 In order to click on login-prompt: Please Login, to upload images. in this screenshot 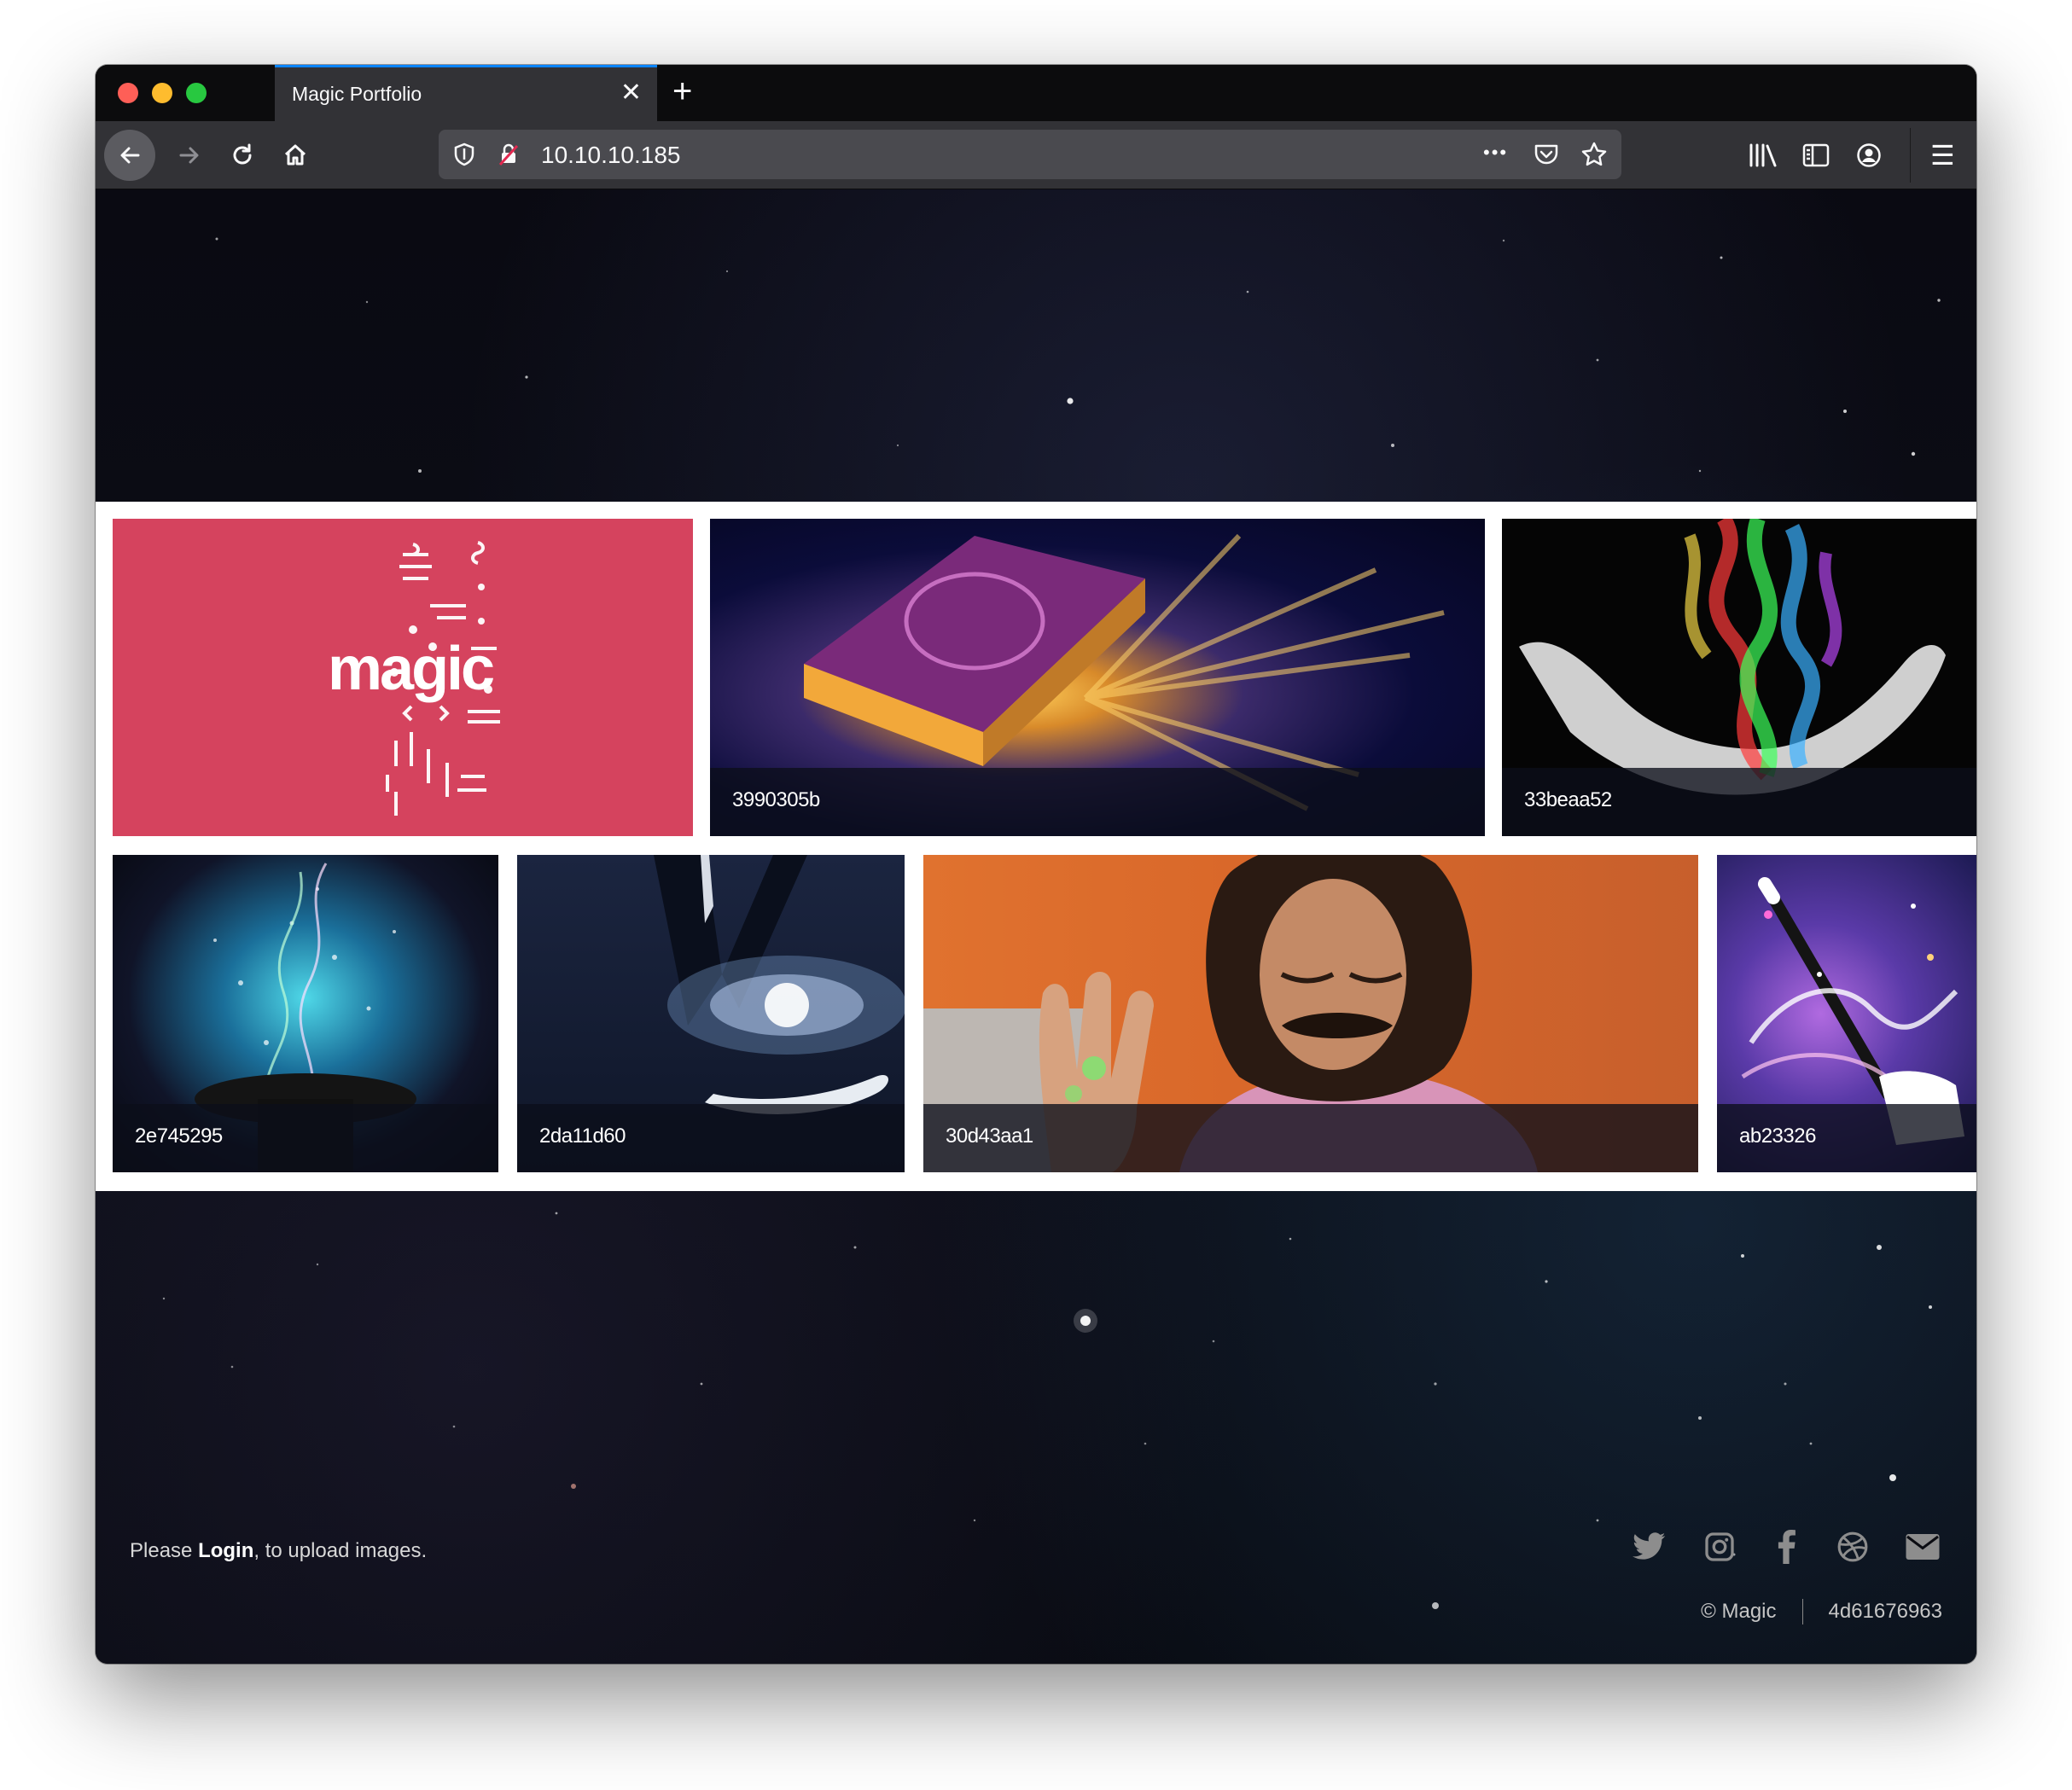, I will do `click(278, 1551)`.